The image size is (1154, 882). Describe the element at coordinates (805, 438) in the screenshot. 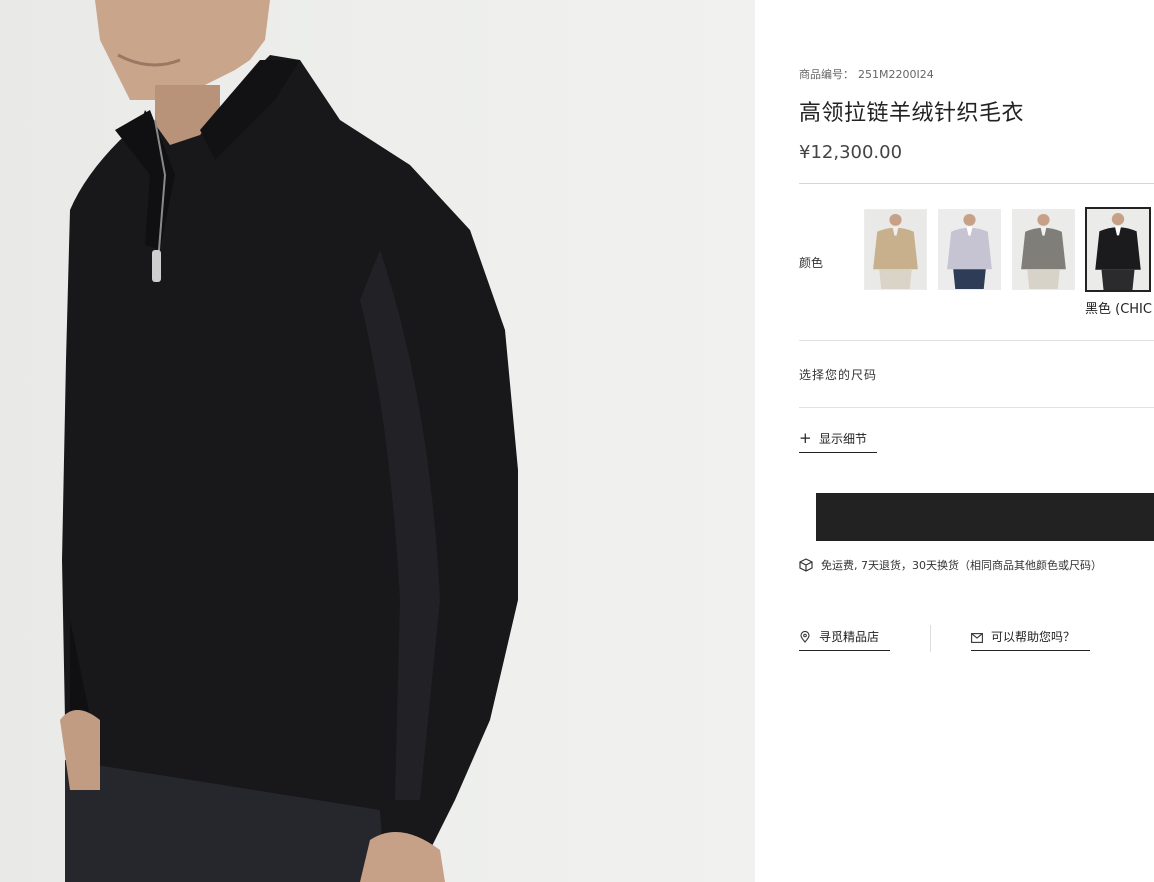

I see `plus-icon: +` at that location.